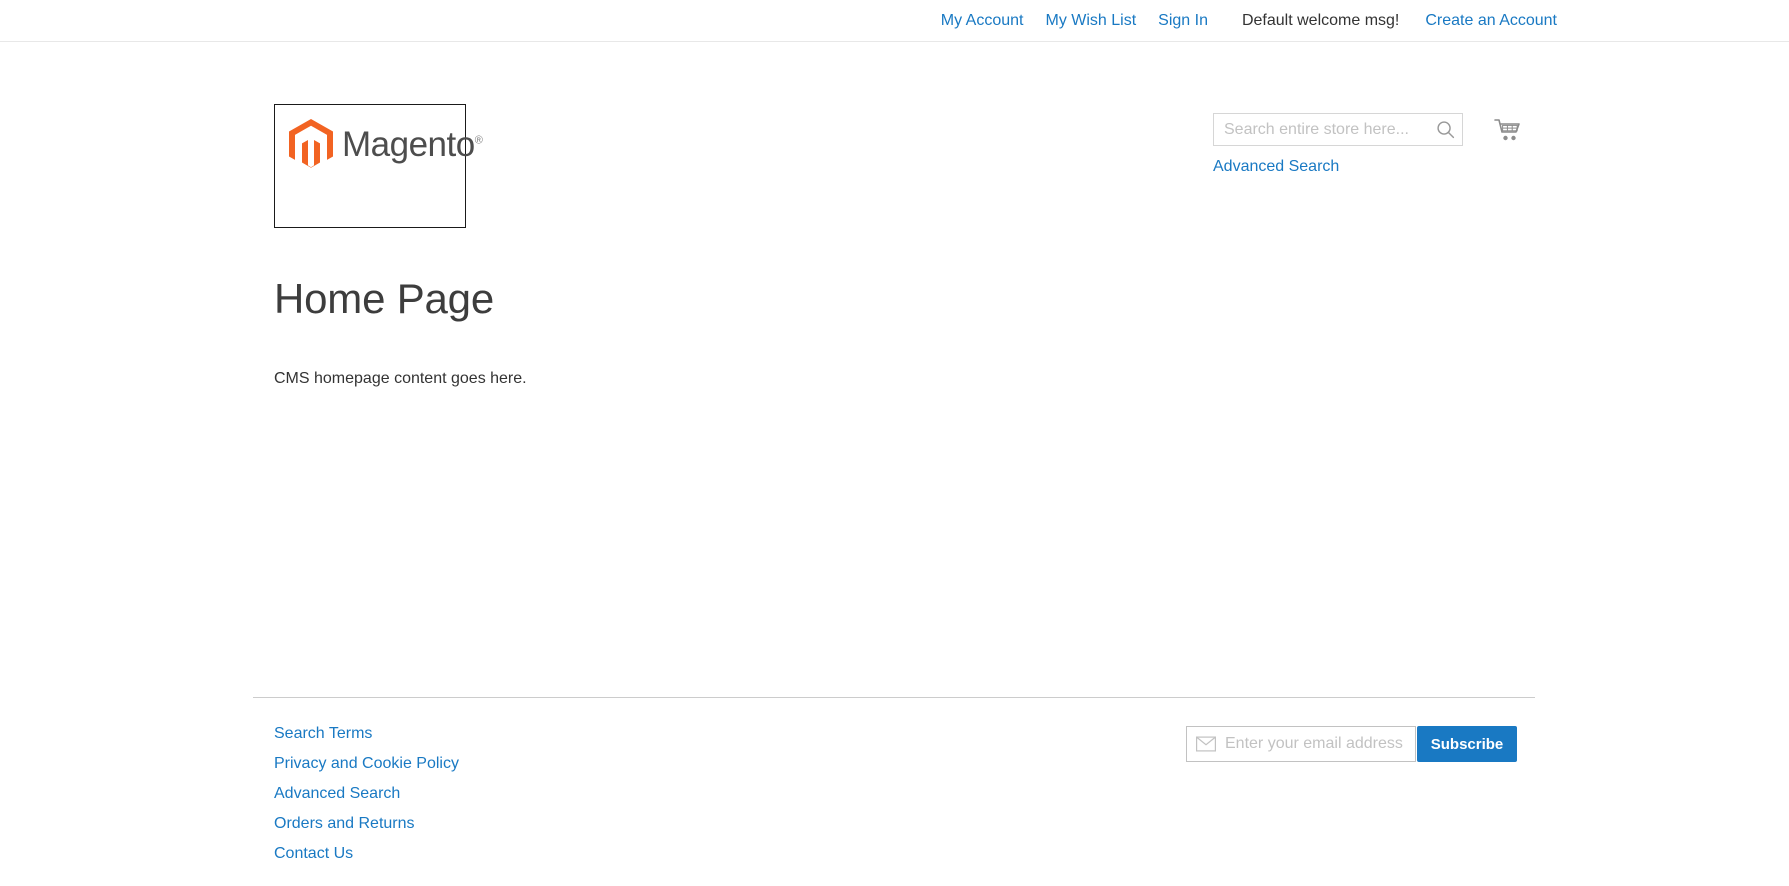 The image size is (1789, 886). I want to click on search-field, so click(1338, 129).